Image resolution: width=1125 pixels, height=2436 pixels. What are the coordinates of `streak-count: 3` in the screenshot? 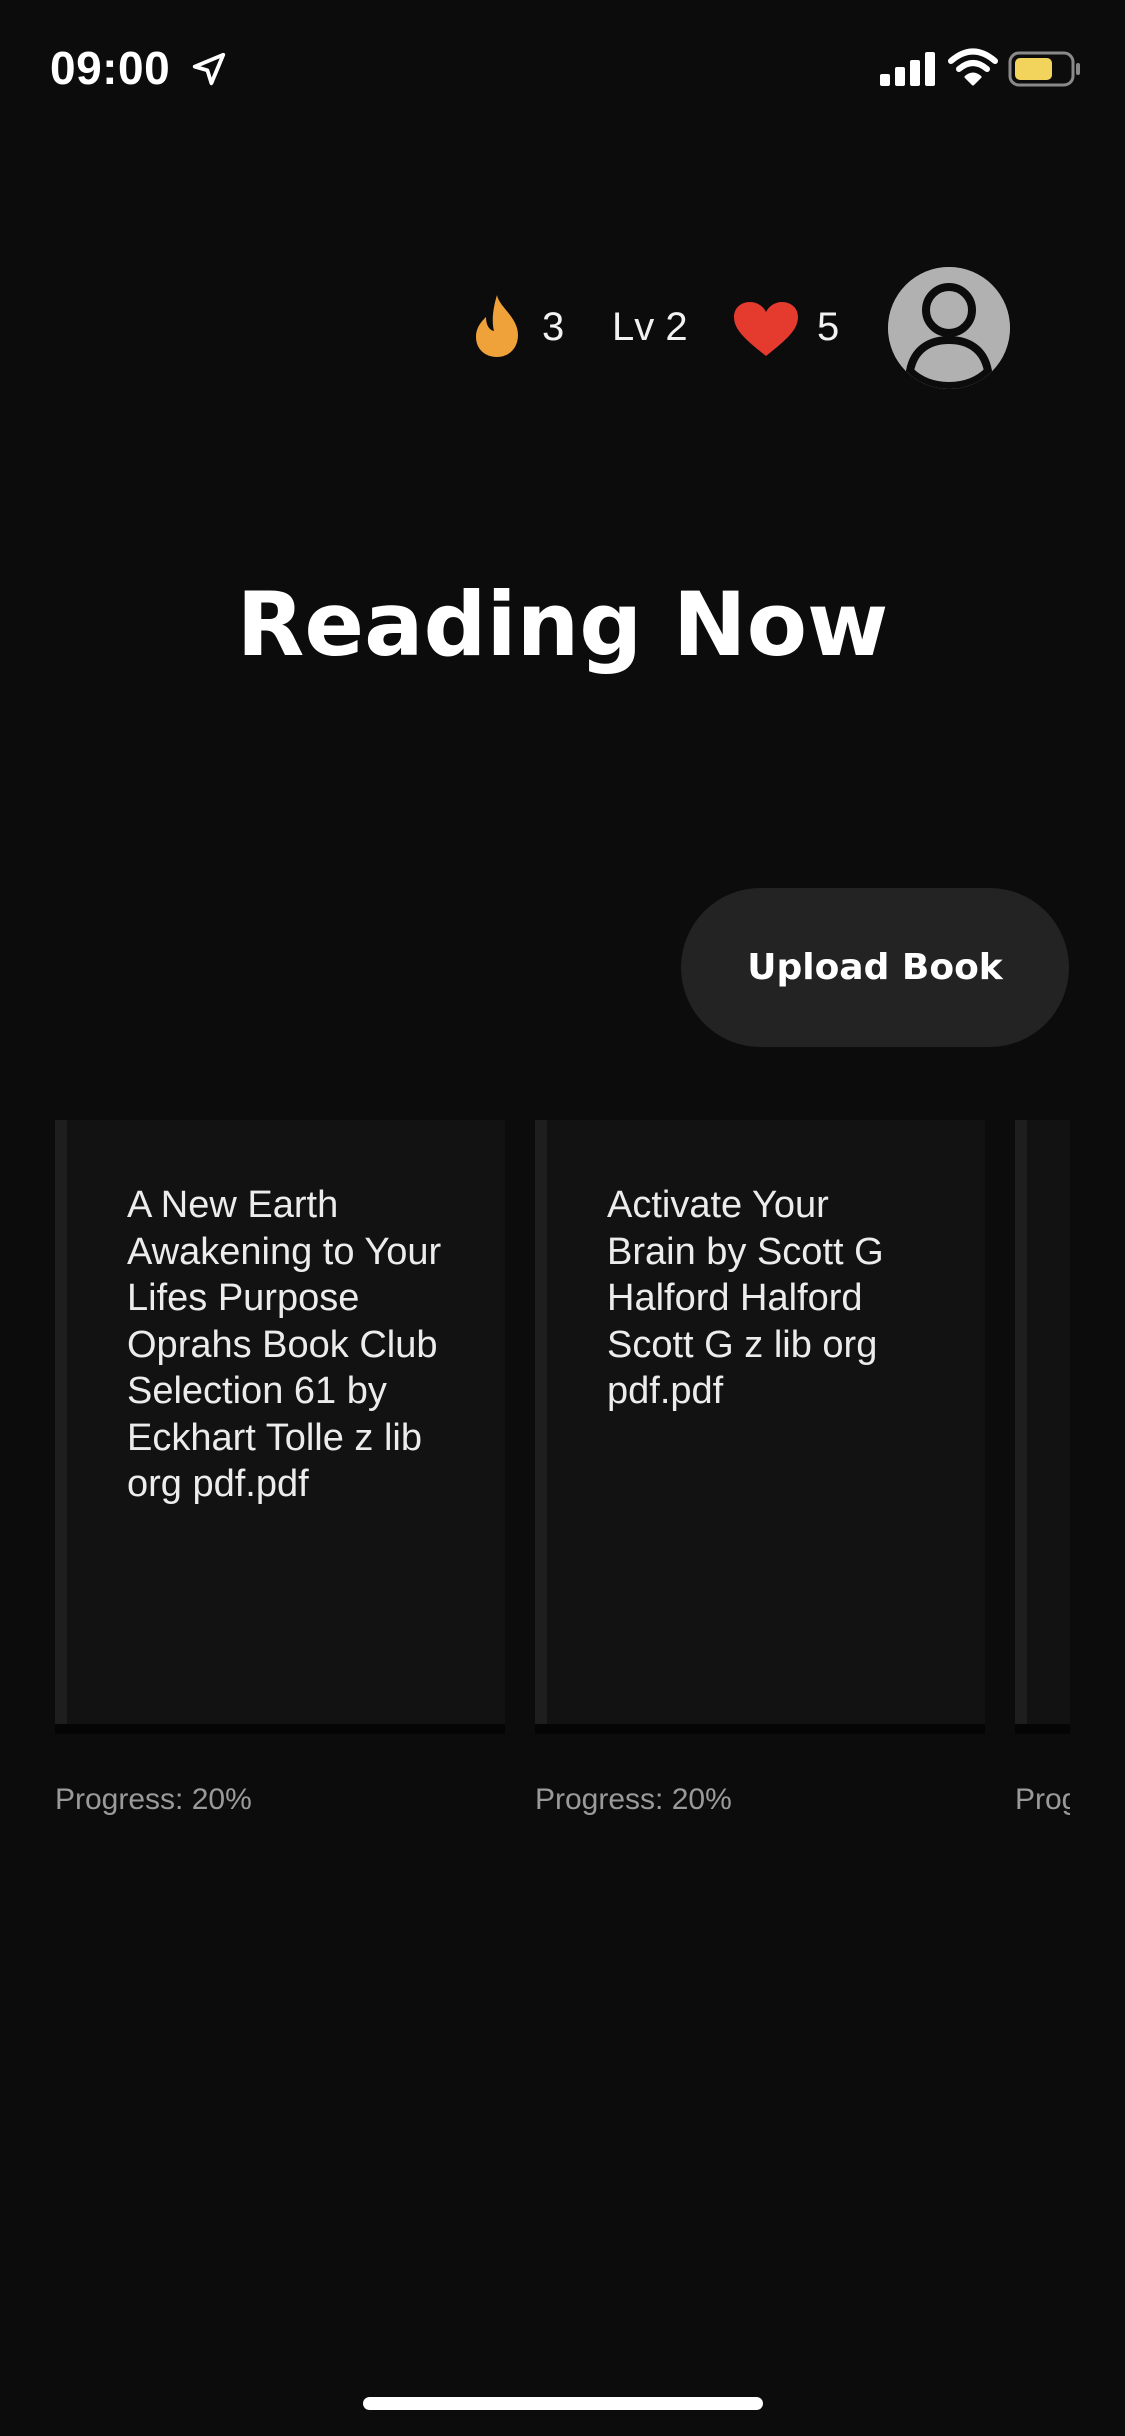 It's located at (553, 327).